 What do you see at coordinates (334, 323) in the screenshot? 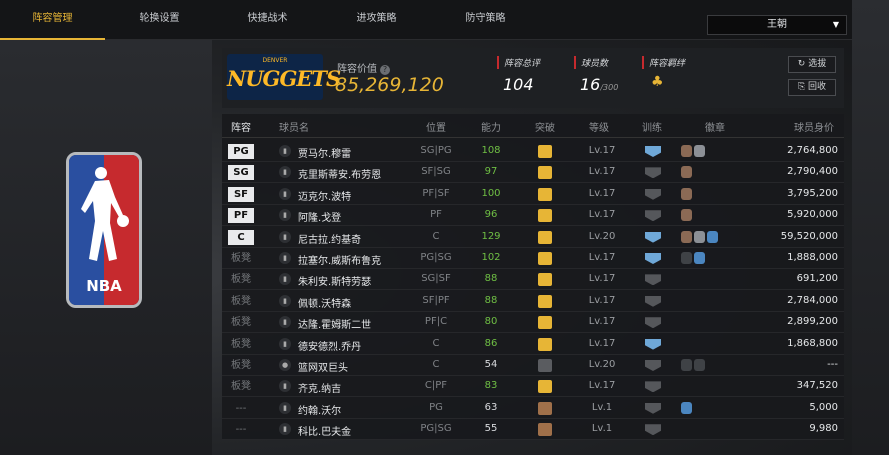
I see `player-name: 达隆.霍姆斯二世` at bounding box center [334, 323].